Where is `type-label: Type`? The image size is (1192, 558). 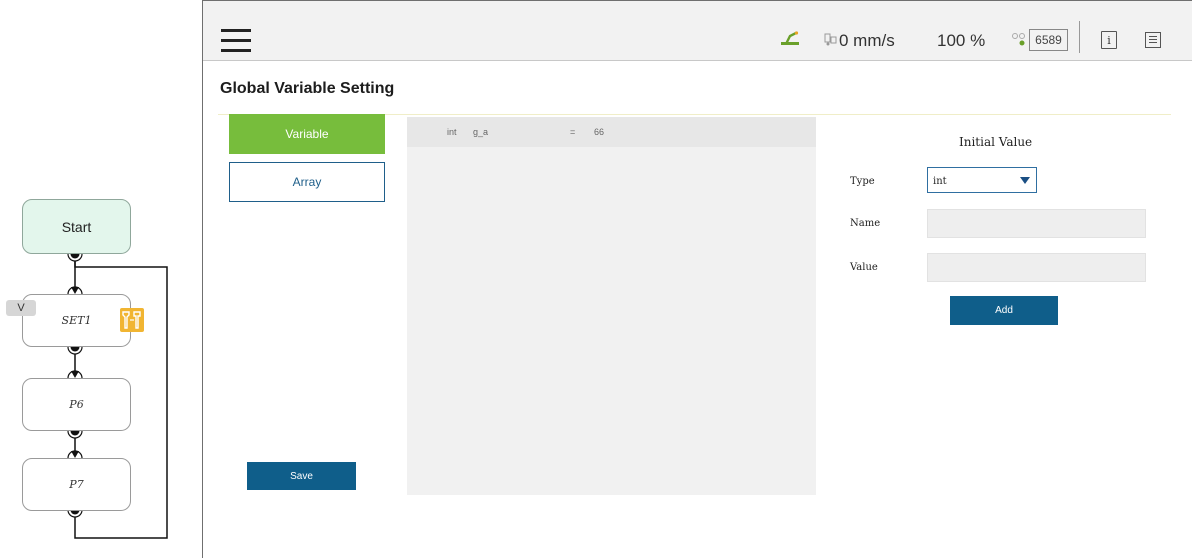 type-label: Type is located at coordinates (862, 181).